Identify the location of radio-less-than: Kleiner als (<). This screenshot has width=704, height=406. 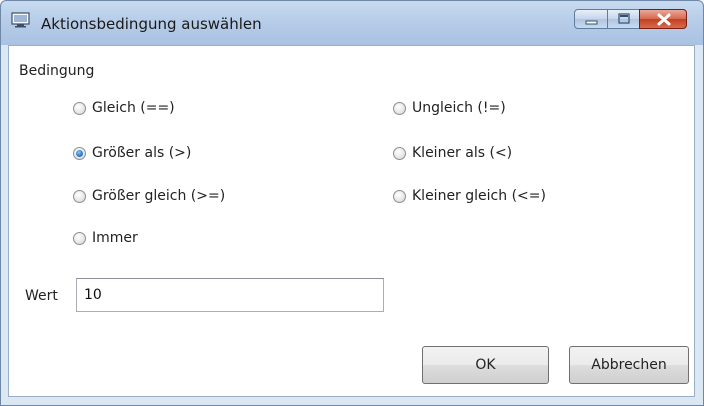
(452, 153).